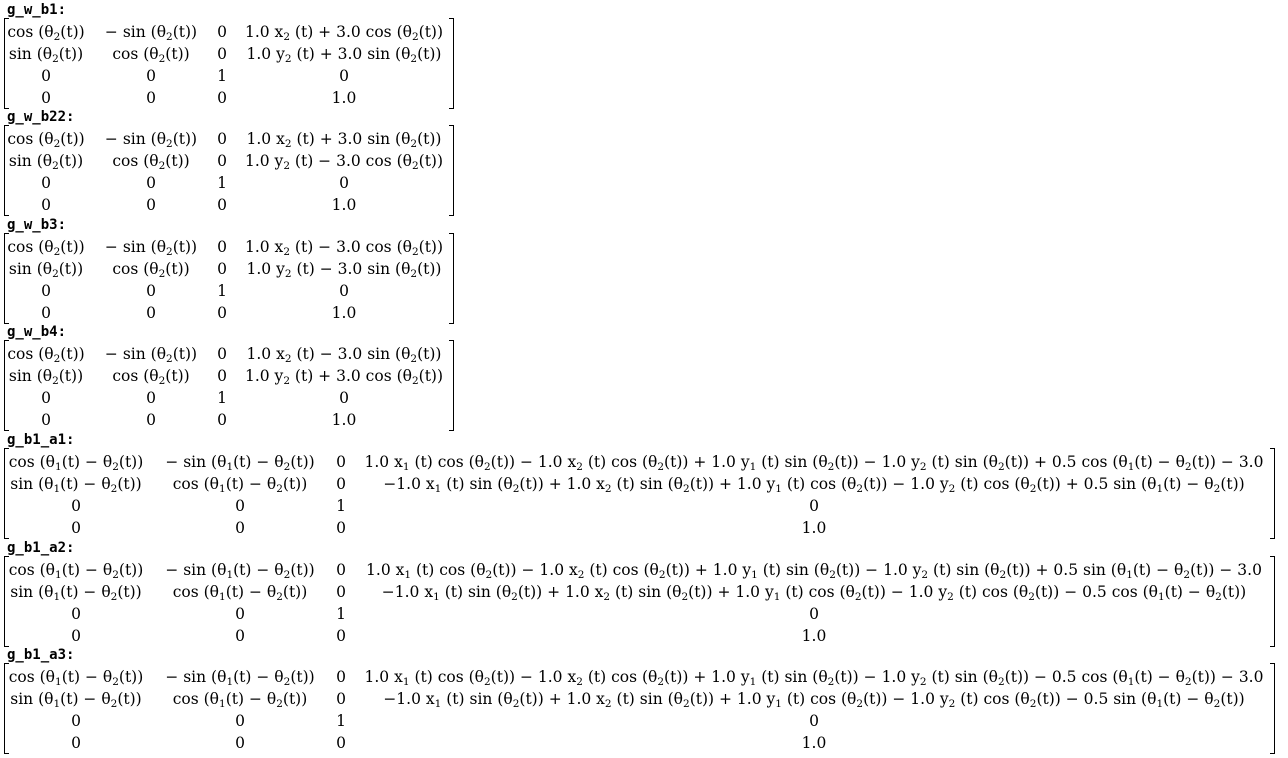 The height and width of the screenshot is (758, 1288). I want to click on matrix-cell: 1.0 y2 (t) + 3.0 sin (θ2(t)), so click(344, 55).